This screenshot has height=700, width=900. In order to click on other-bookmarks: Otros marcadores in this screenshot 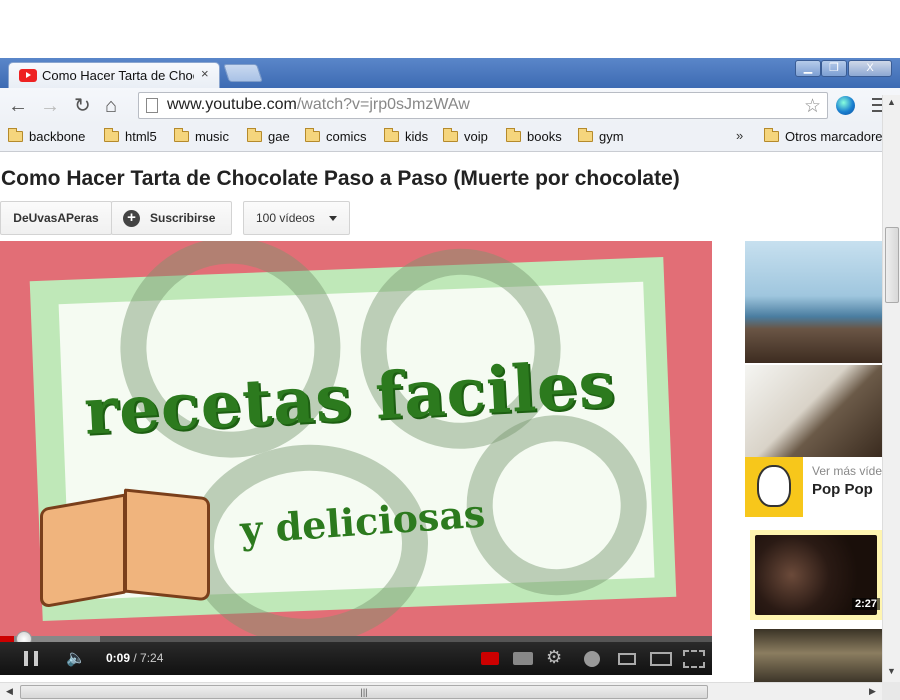, I will do `click(827, 137)`.